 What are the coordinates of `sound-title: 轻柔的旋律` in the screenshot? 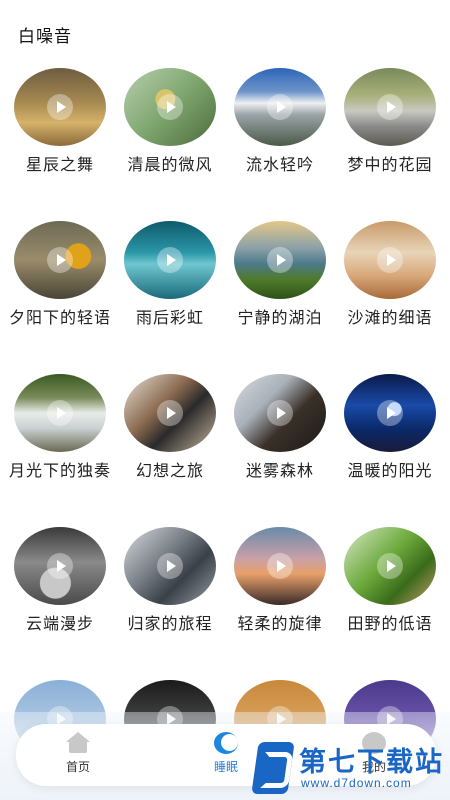 It's located at (280, 624).